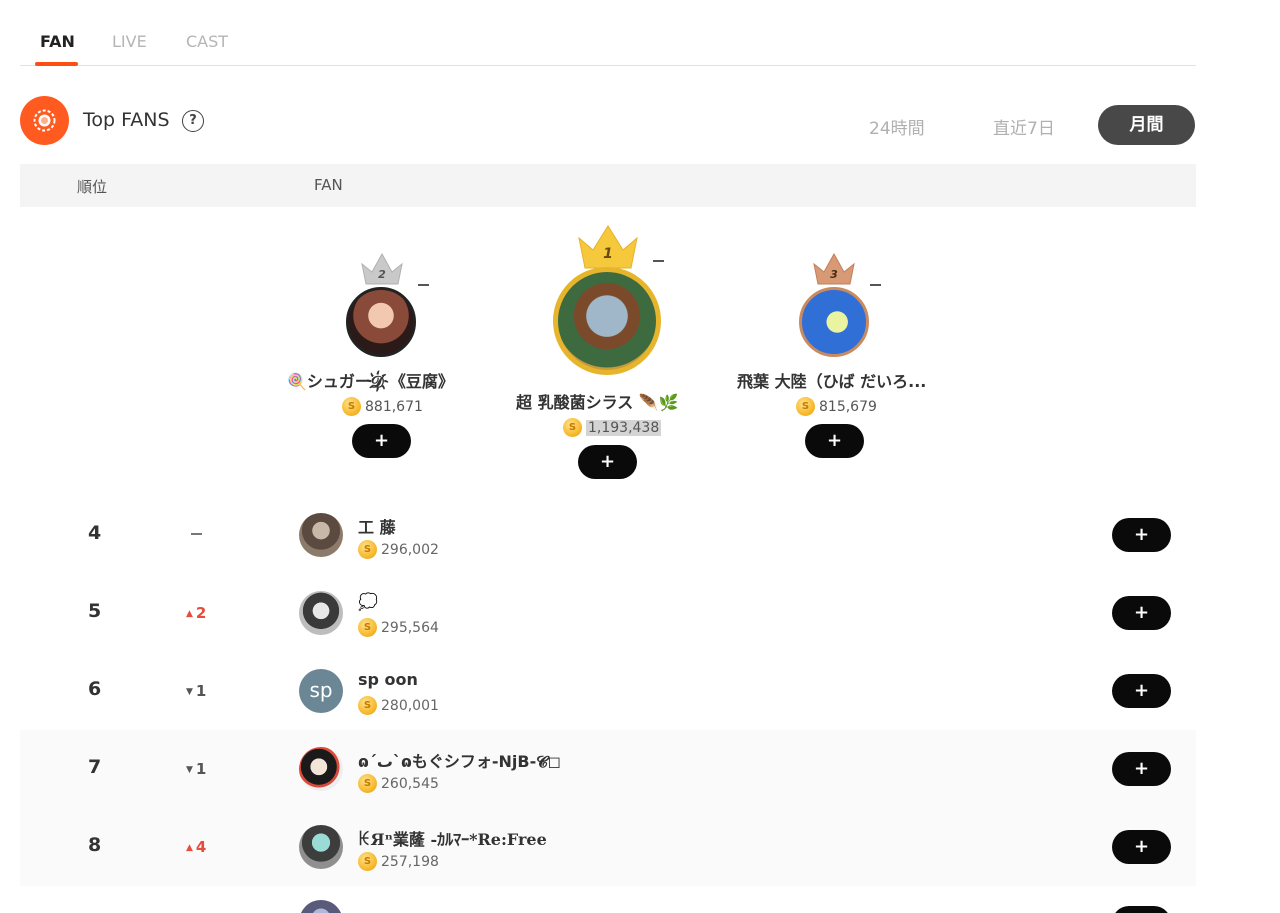 This screenshot has height=913, width=1280. I want to click on coin-count: 260,545, so click(398, 783).